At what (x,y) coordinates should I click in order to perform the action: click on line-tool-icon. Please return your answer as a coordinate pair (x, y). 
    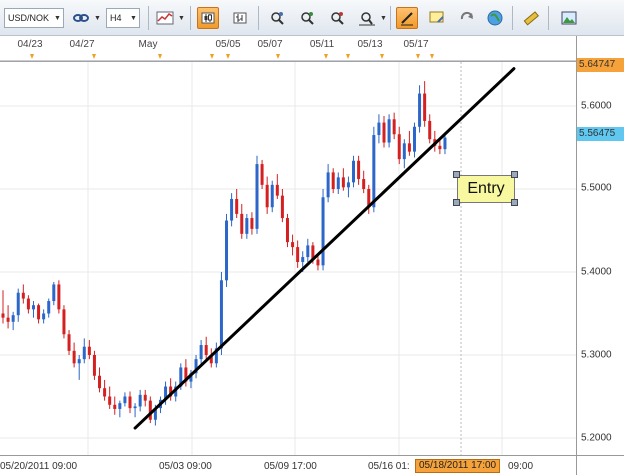
    Looking at the image, I should click on (407, 19).